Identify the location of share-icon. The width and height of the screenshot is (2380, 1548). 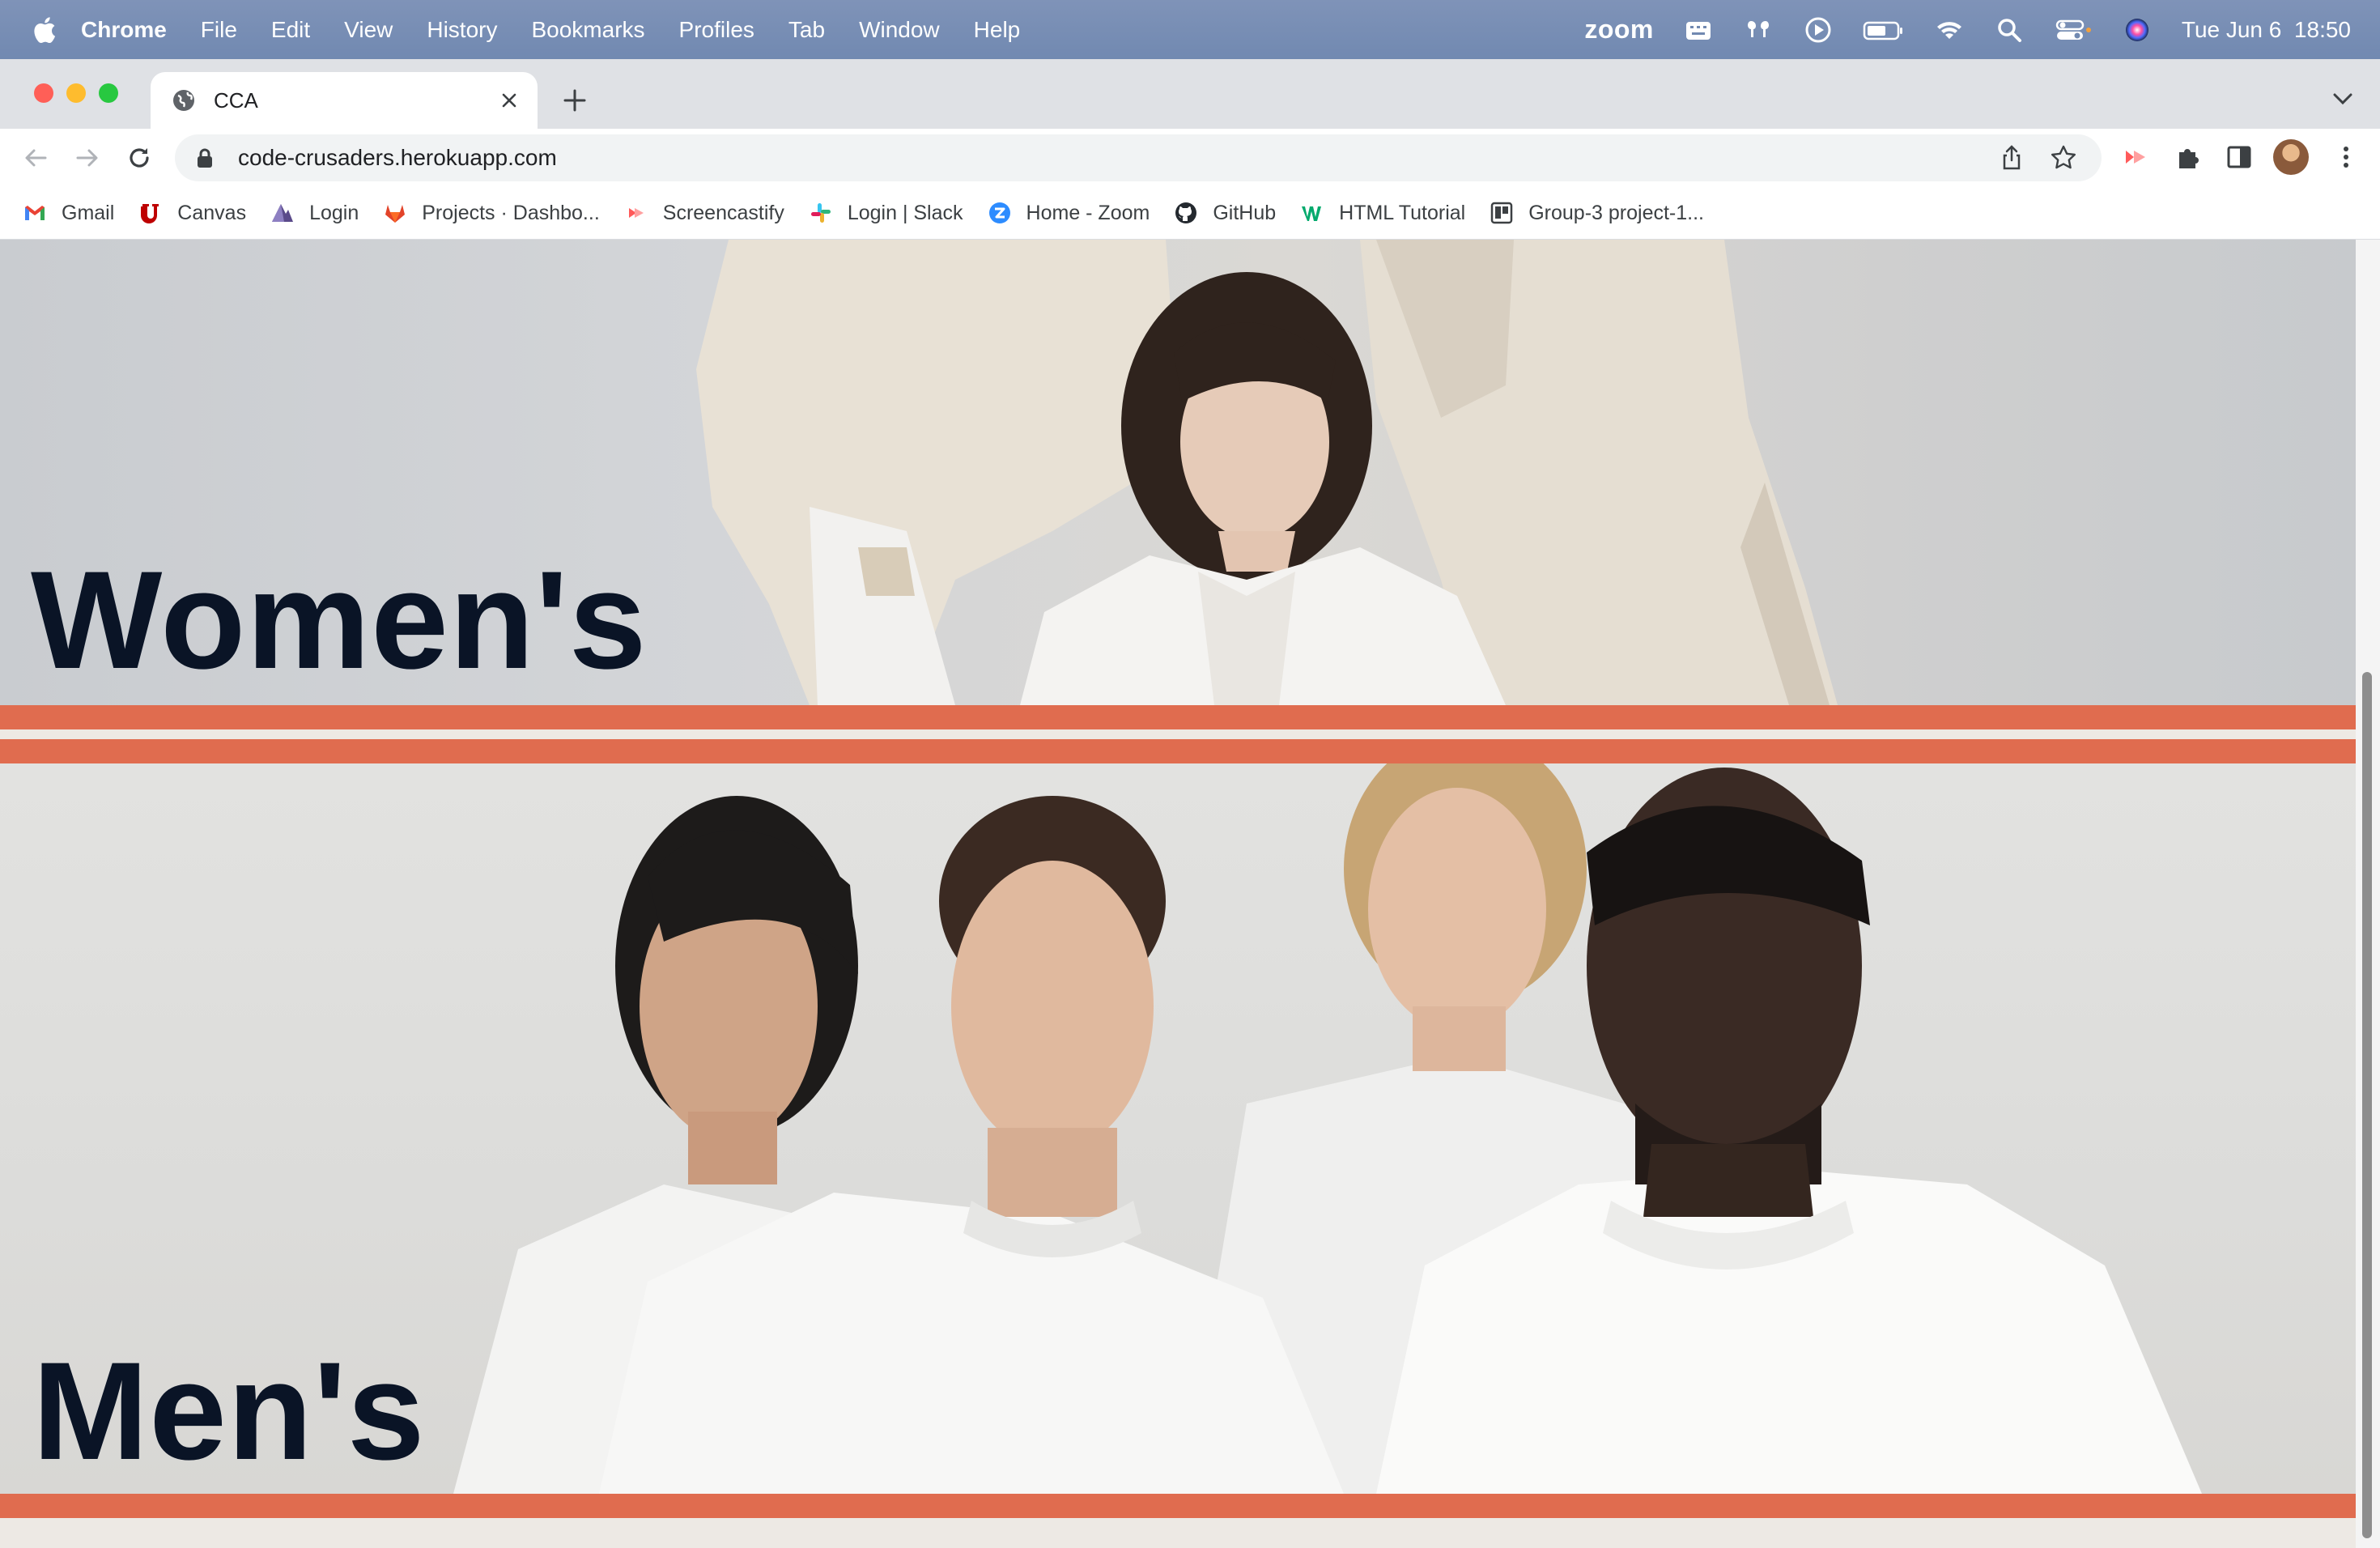
(2012, 158).